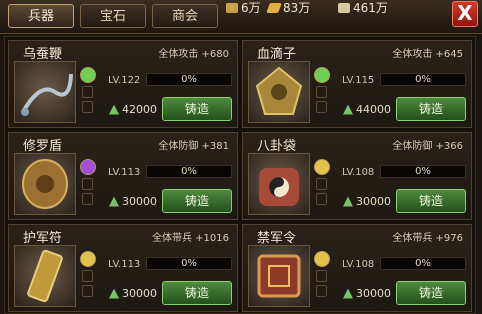  I want to click on item-stat: 全体带兵 +1016, so click(190, 238).